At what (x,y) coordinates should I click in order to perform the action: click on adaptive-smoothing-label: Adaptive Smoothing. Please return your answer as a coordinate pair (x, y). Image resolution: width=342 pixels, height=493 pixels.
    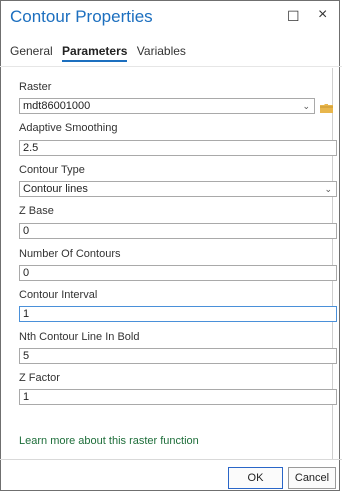
    Looking at the image, I should click on (68, 128).